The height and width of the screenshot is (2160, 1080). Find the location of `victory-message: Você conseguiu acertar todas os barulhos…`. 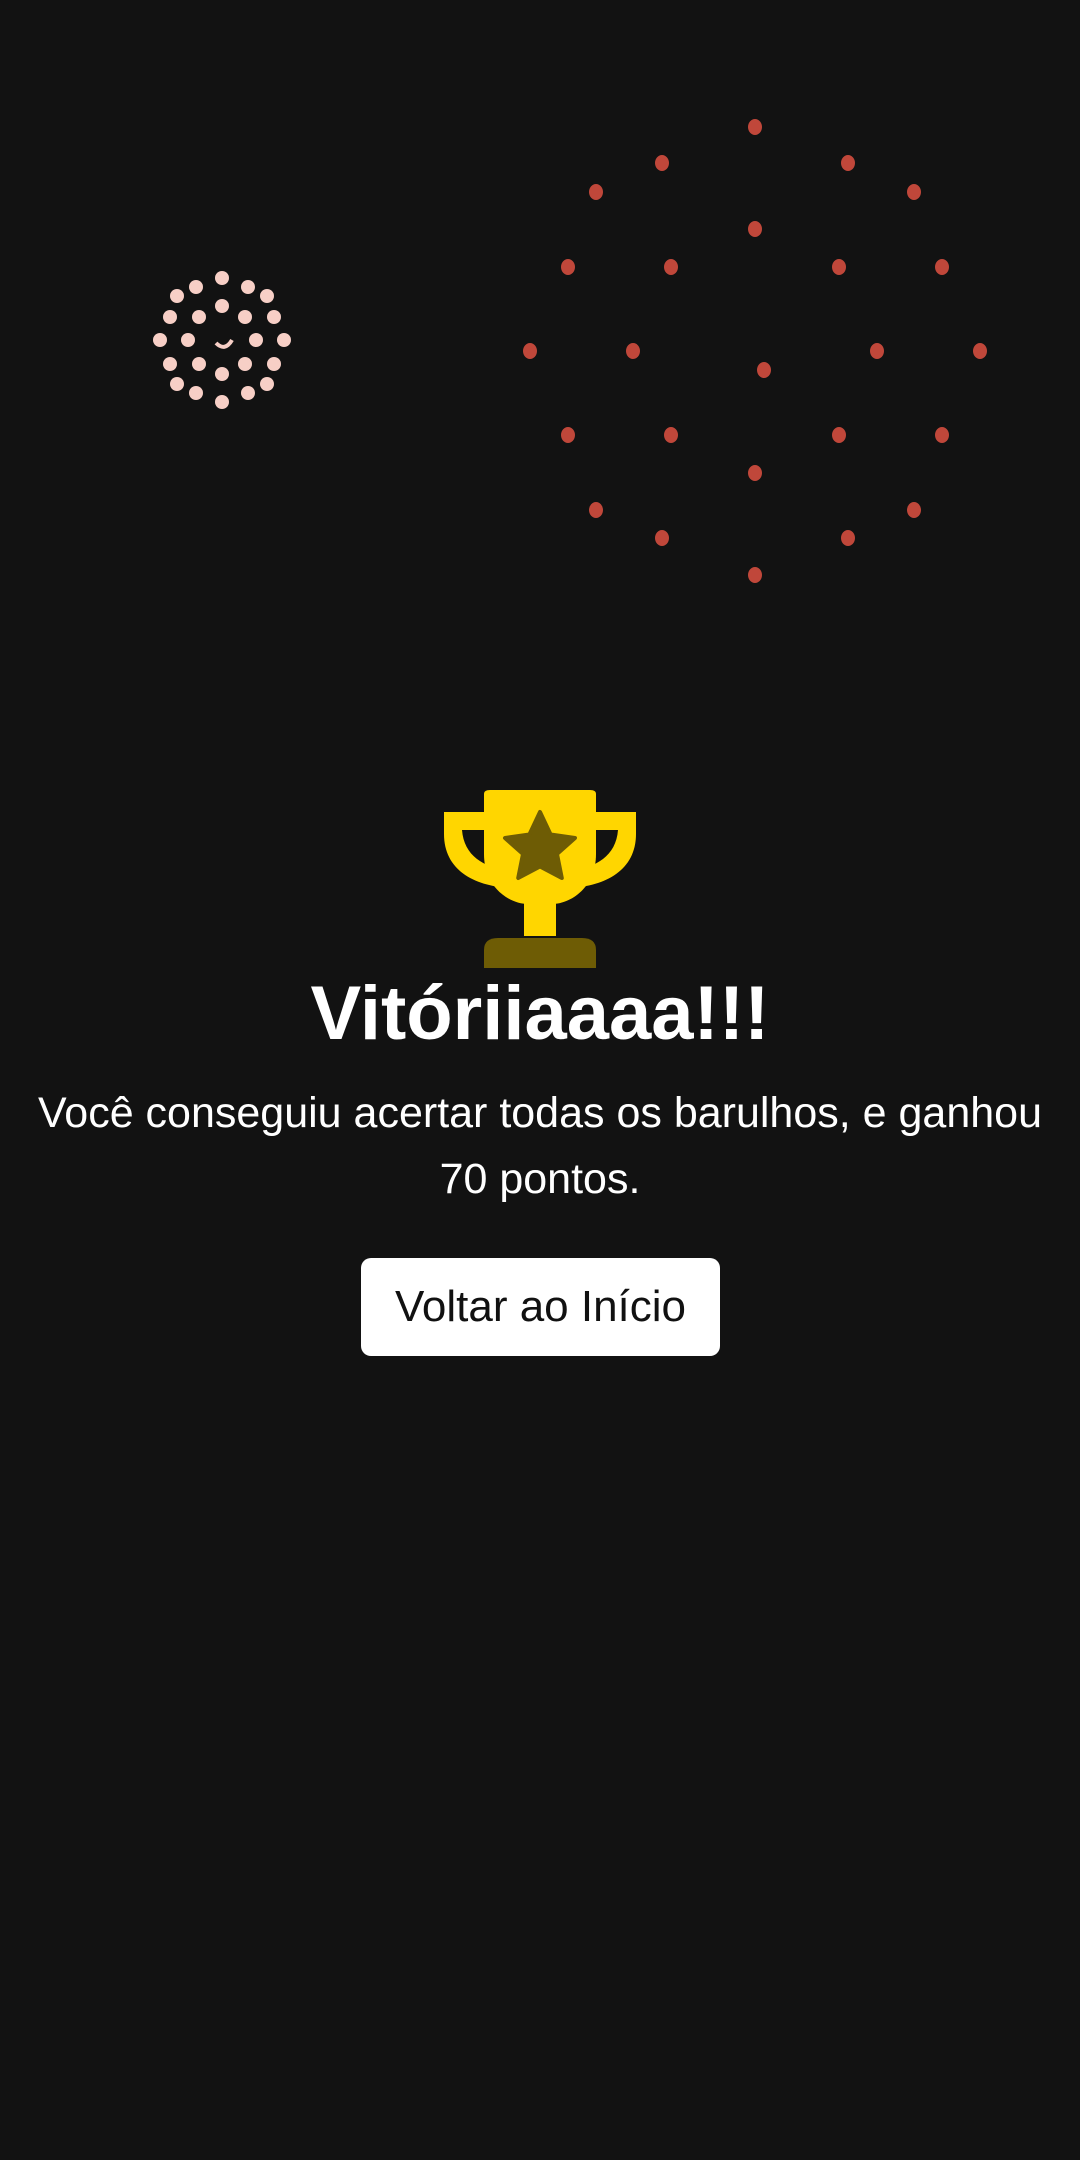

victory-message: Você conseguiu acertar todas os barulhos… is located at coordinates (540, 1146).